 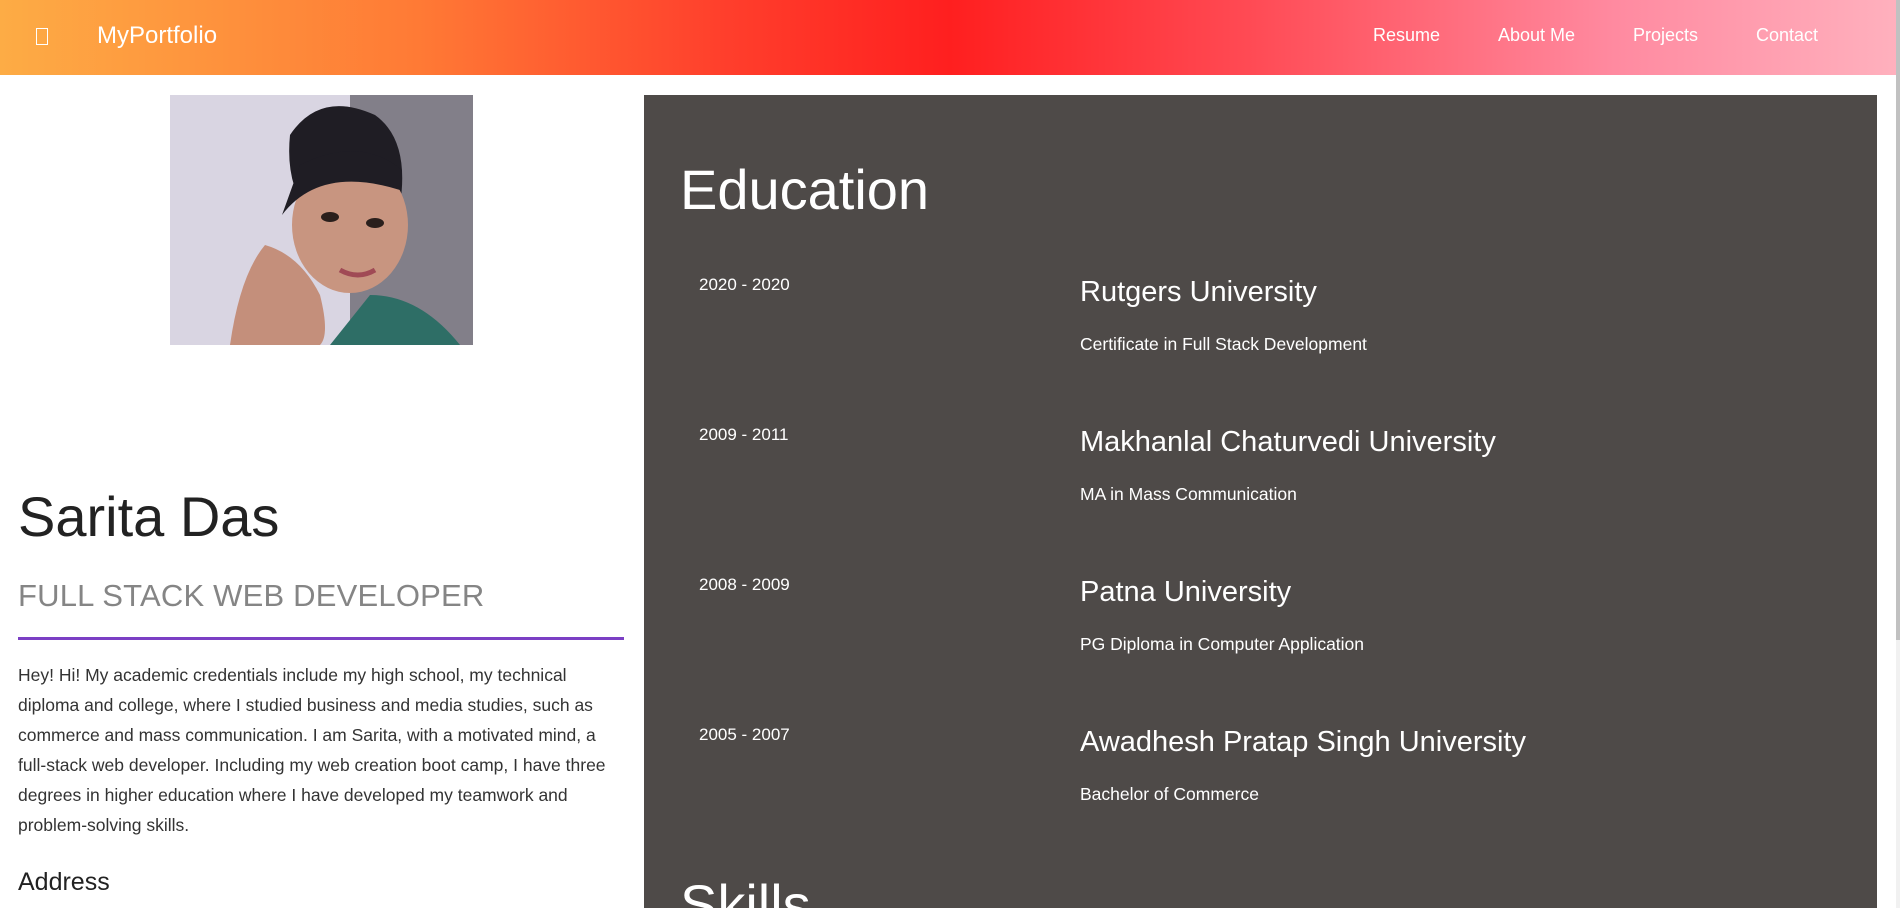 I want to click on education-degree: PG Diploma in Computer Application, so click(x=1222, y=644).